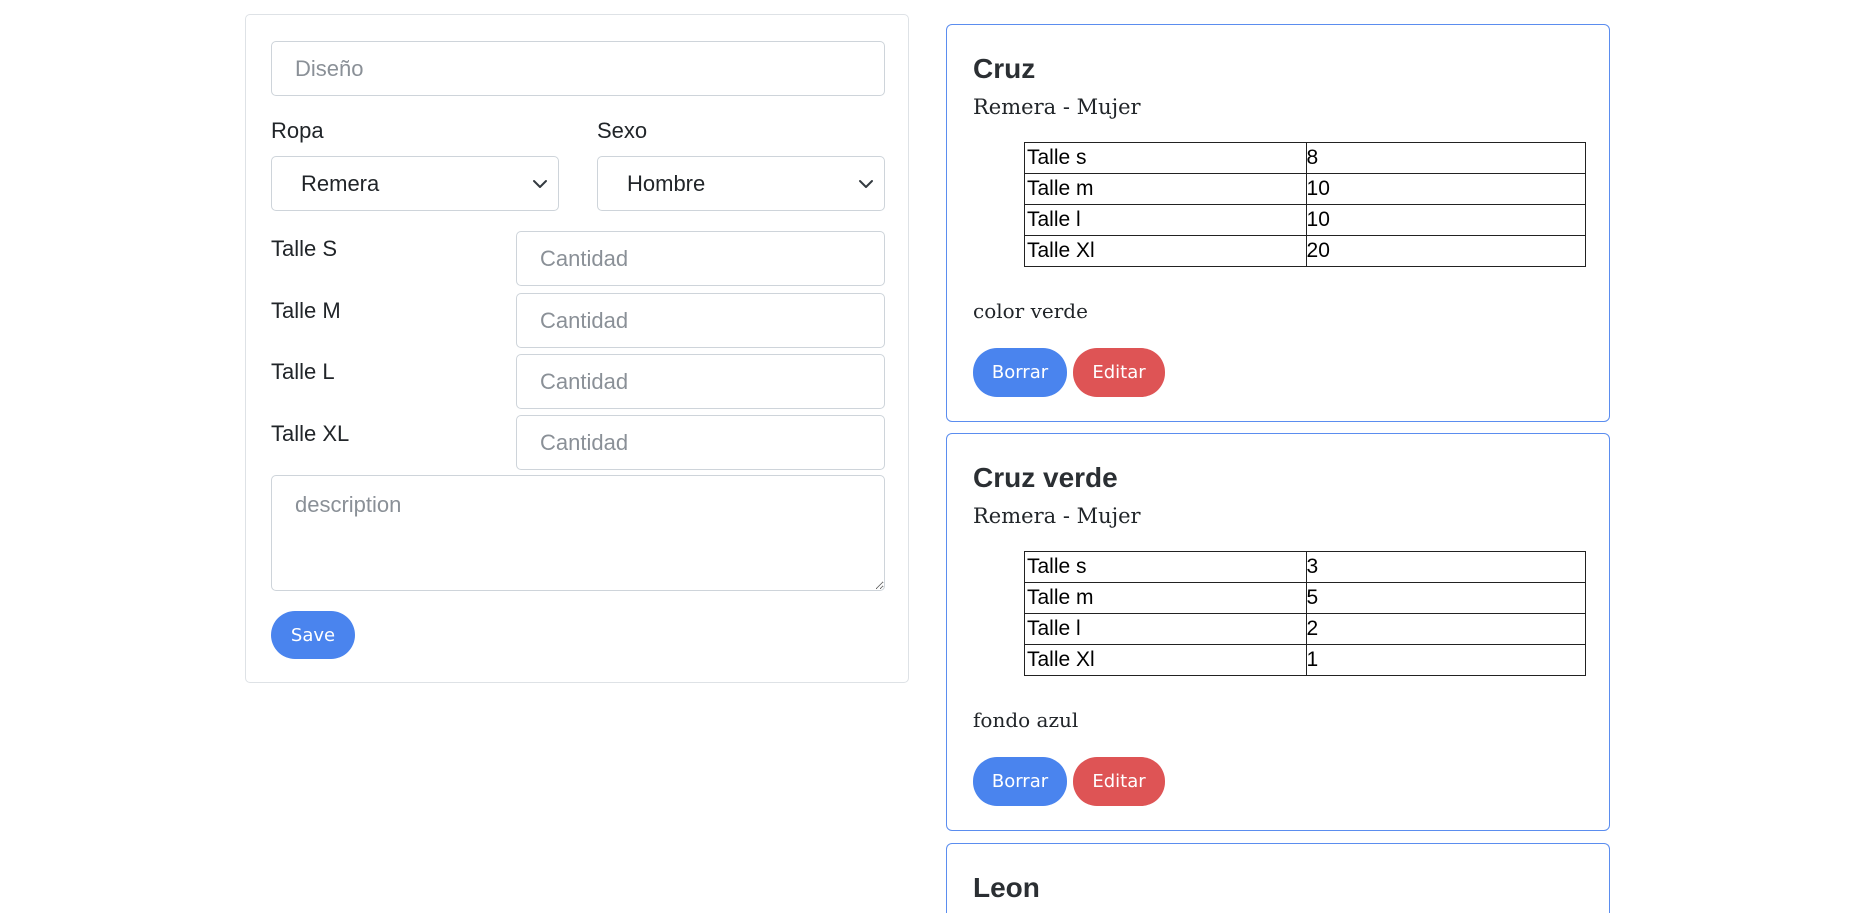 The image size is (1853, 913). What do you see at coordinates (1446, 567) in the screenshot?
I see `size-quantity: 3` at bounding box center [1446, 567].